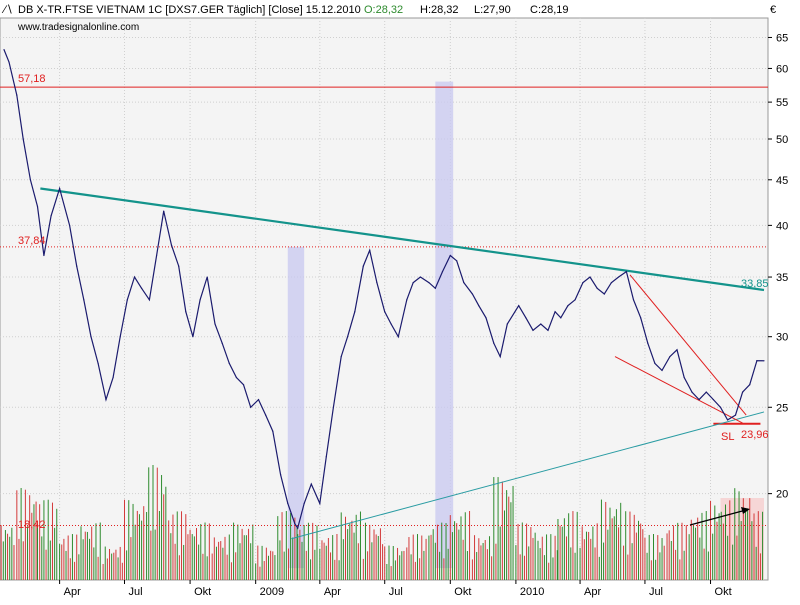  What do you see at coordinates (492, 10) in the screenshot?
I see `header-low: L:27,90` at bounding box center [492, 10].